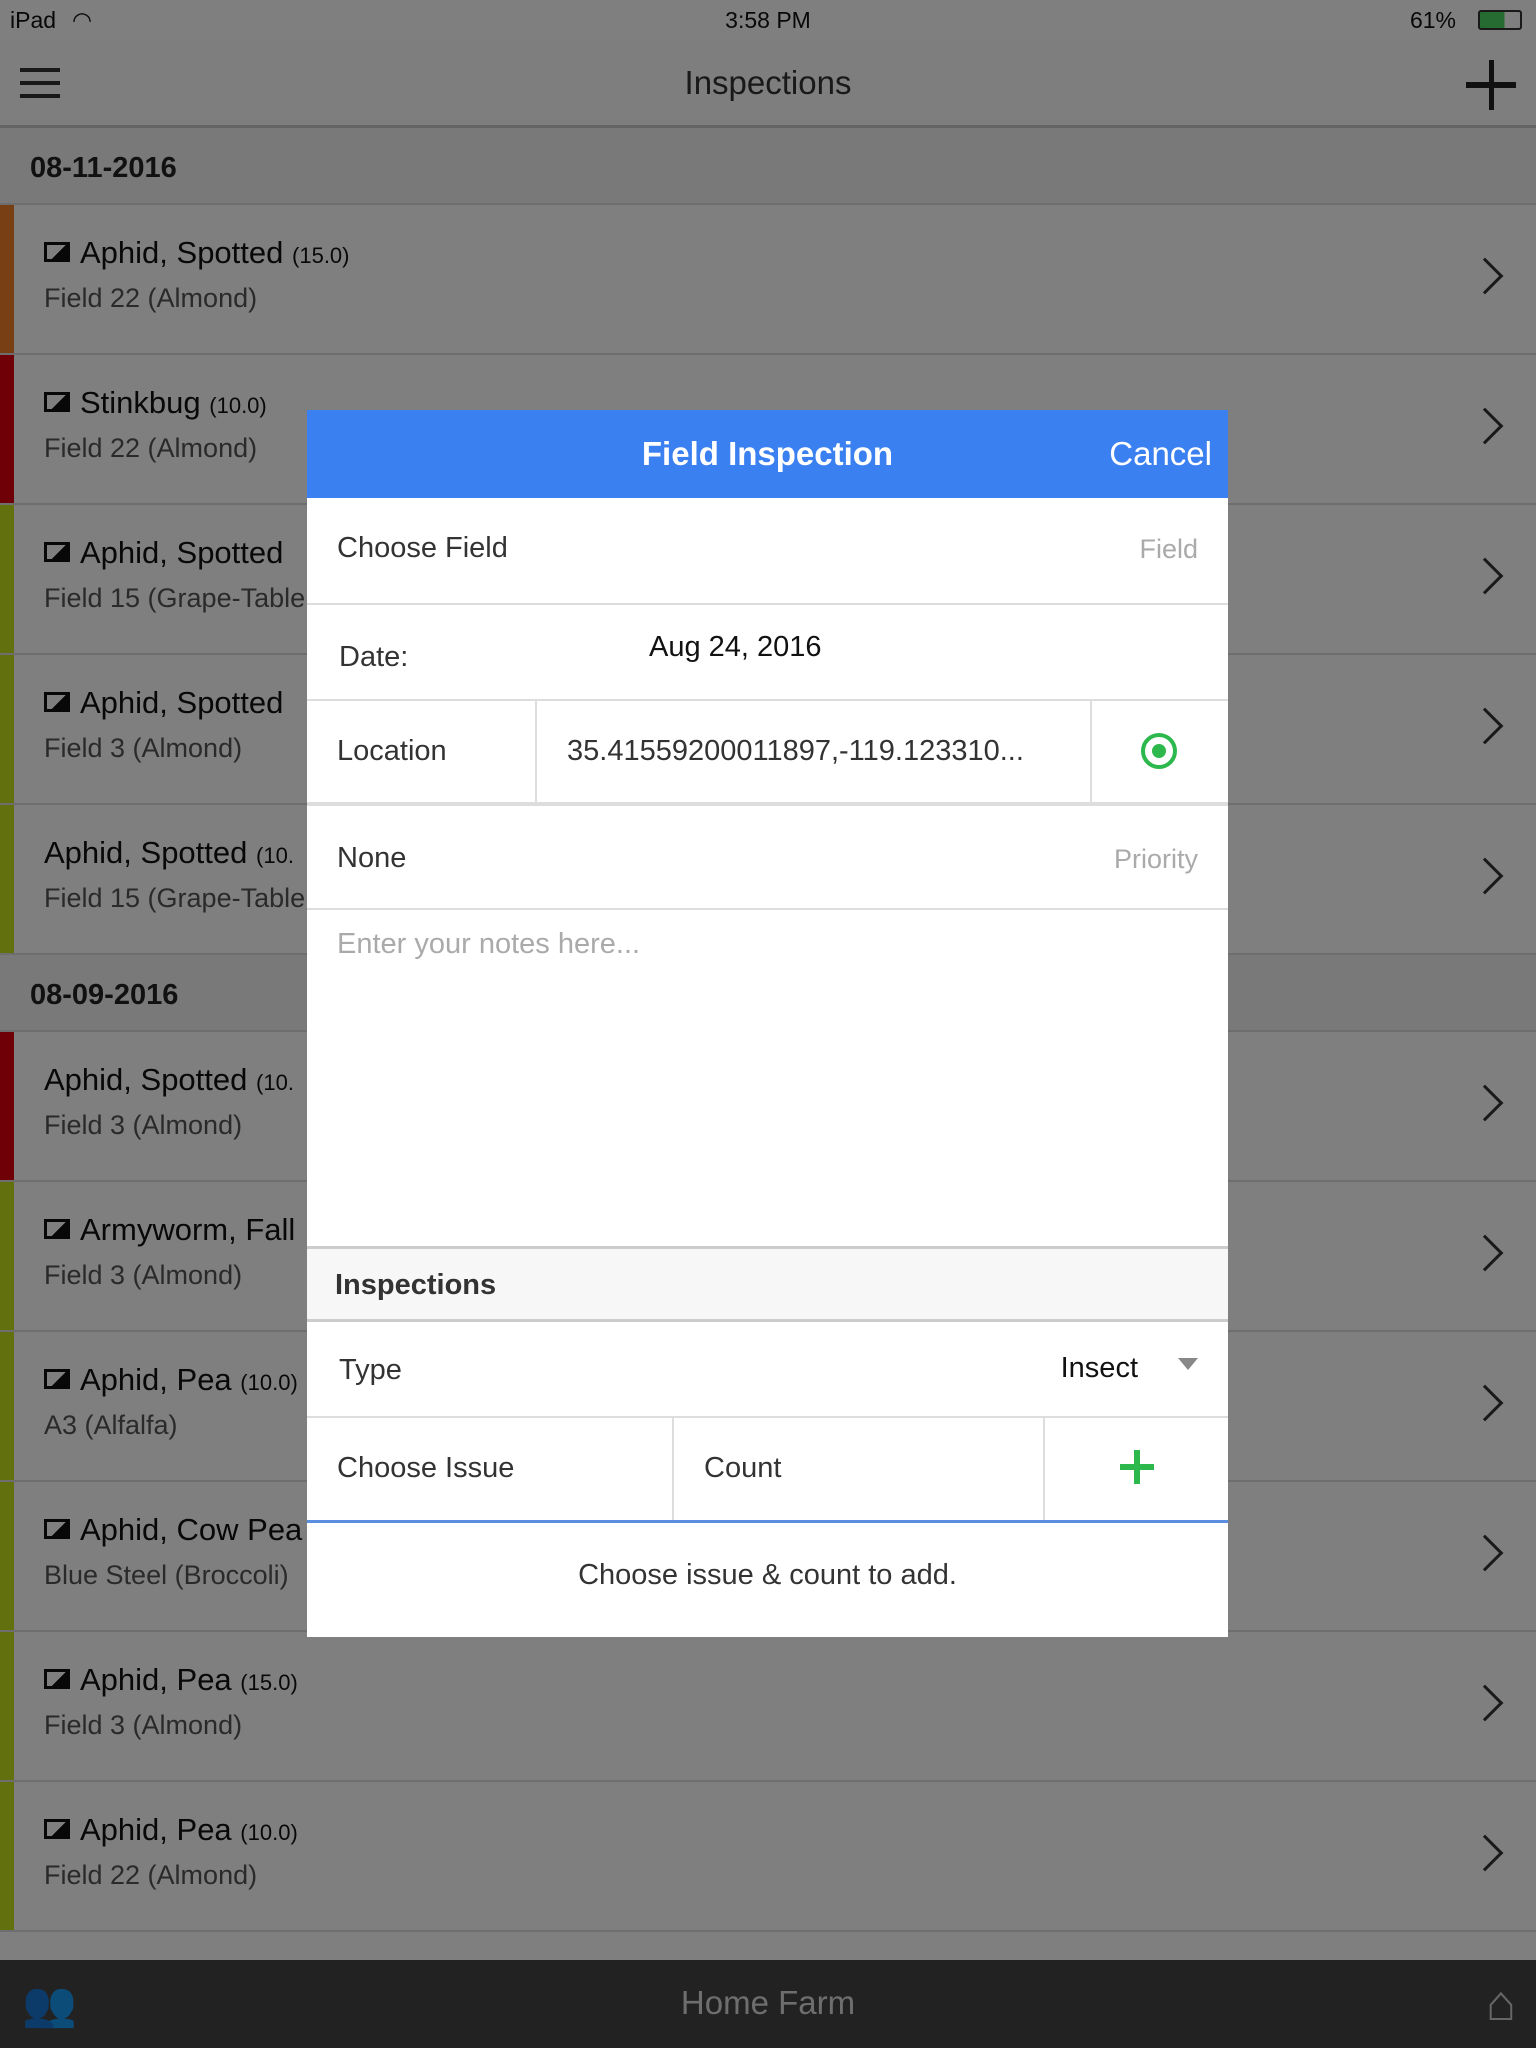  I want to click on locate-icon, so click(1159, 751).